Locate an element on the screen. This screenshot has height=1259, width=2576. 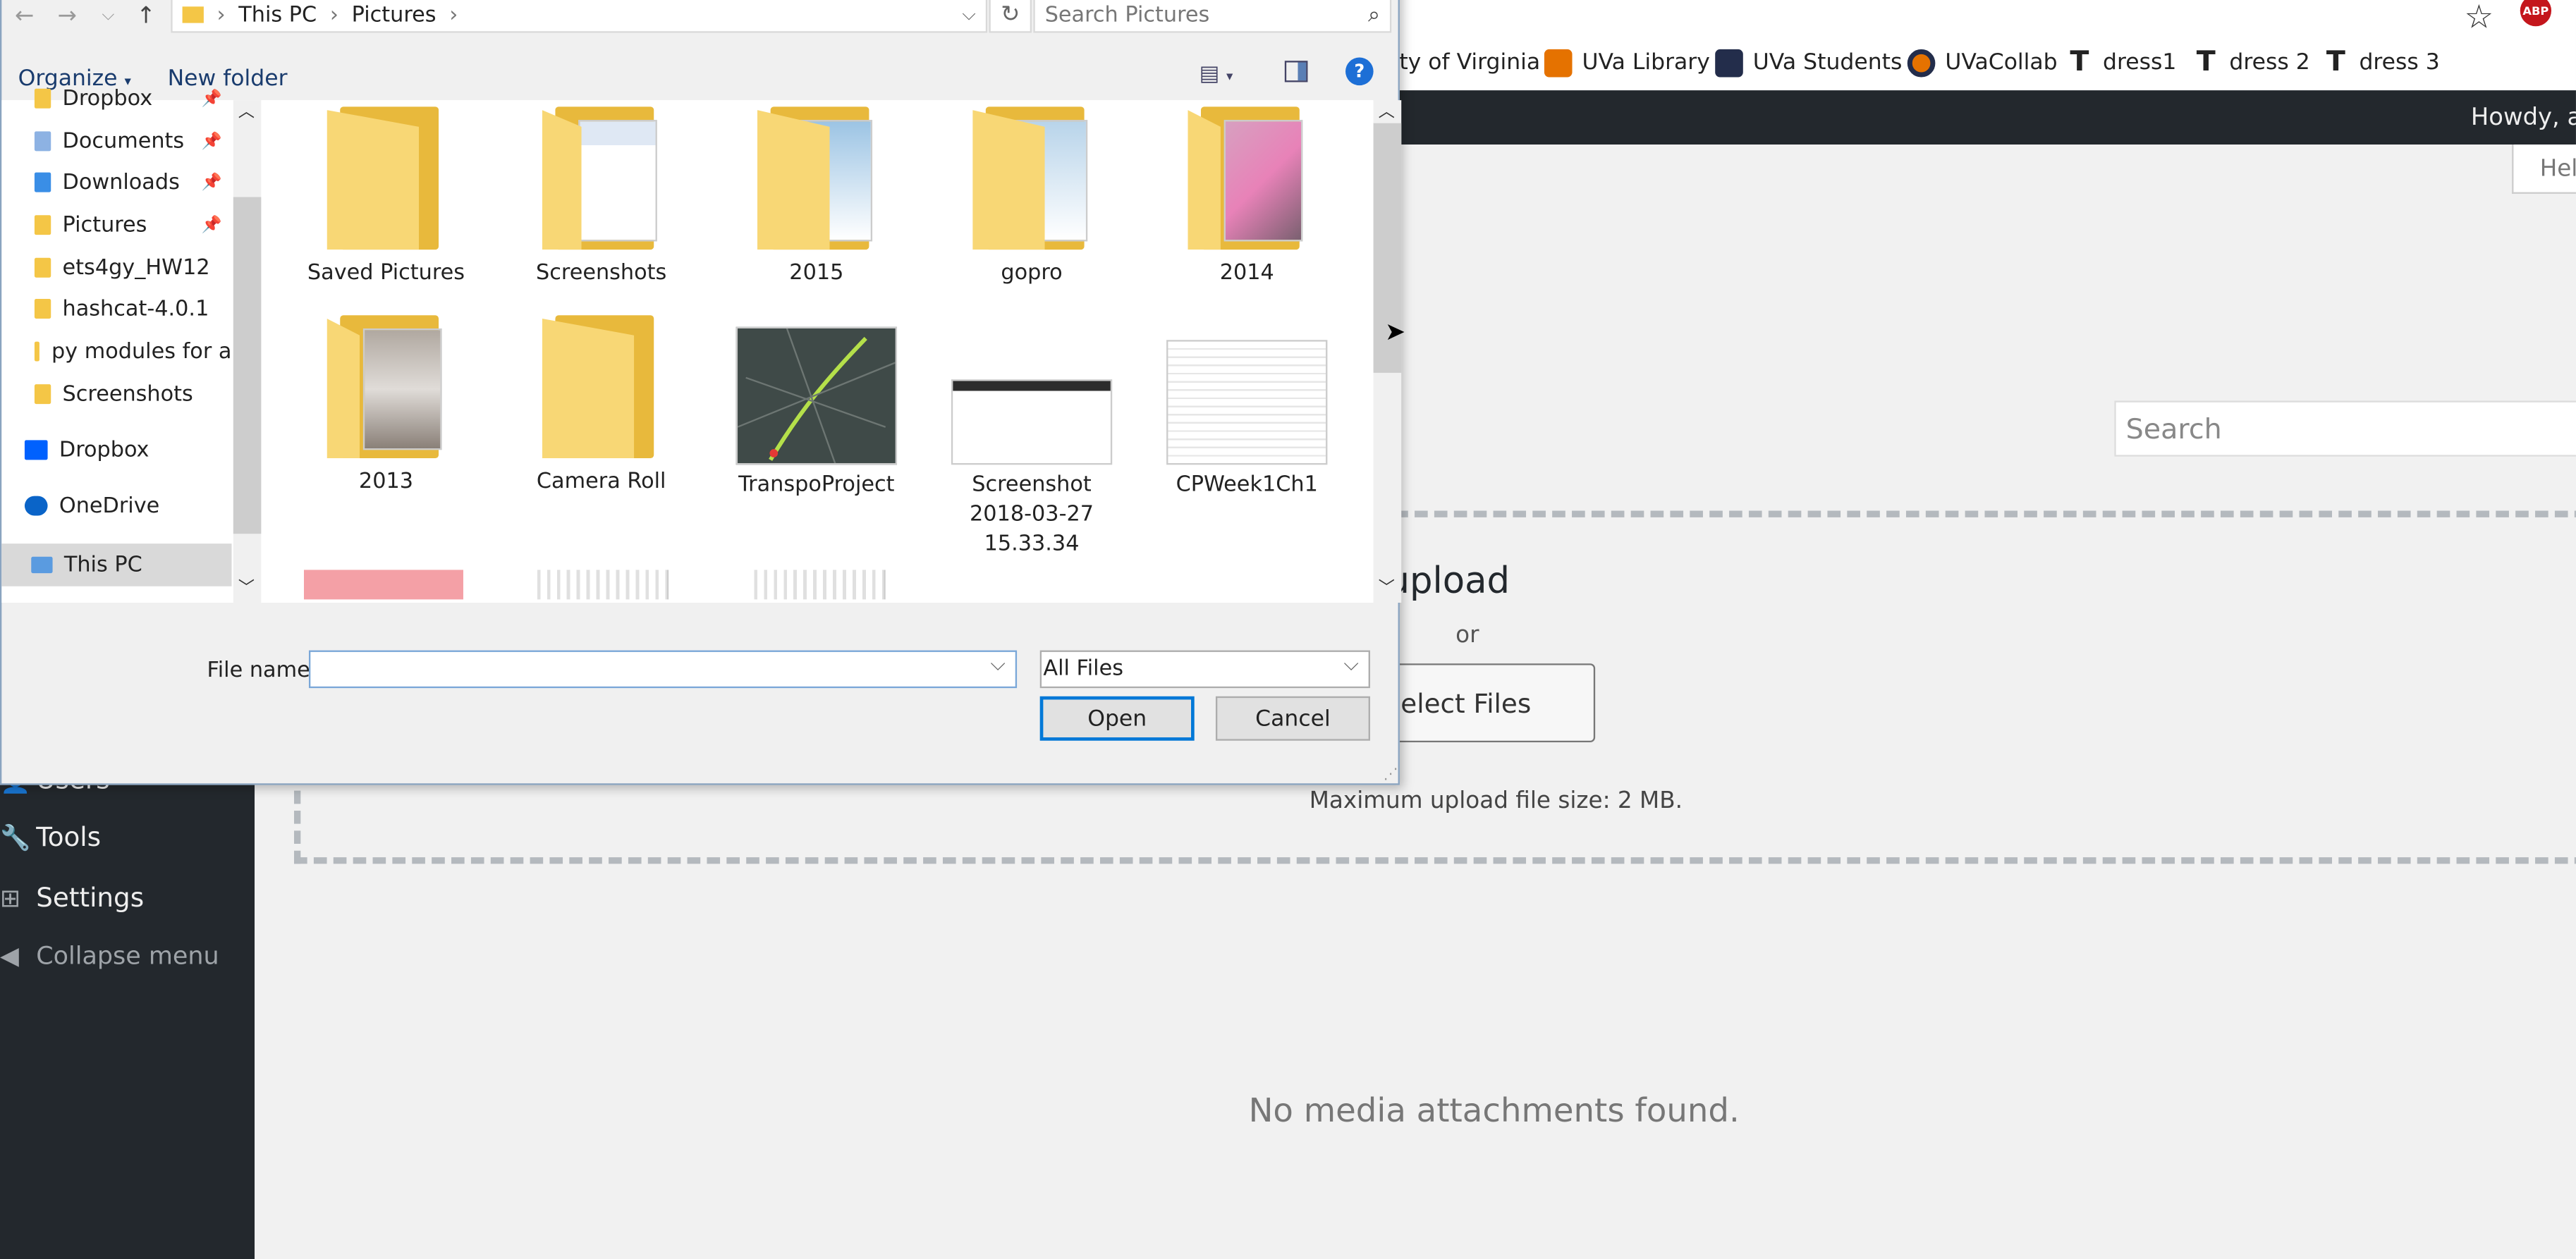
pictures-folder-icon is located at coordinates (43, 225).